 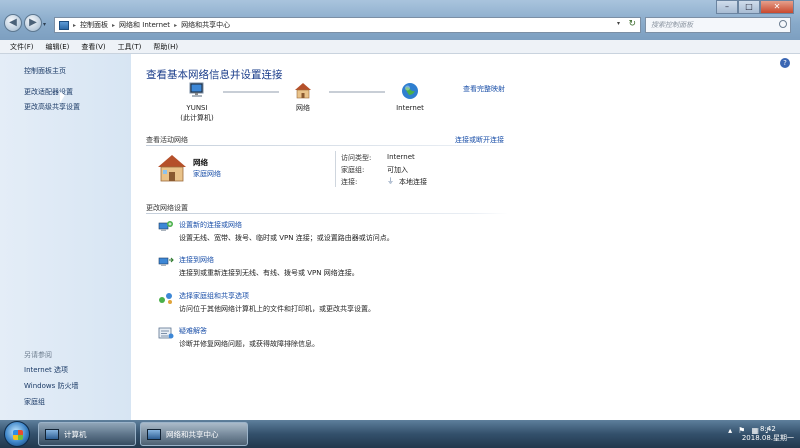 I want to click on taskbar-item-computer: 计算机, so click(x=87, y=434).